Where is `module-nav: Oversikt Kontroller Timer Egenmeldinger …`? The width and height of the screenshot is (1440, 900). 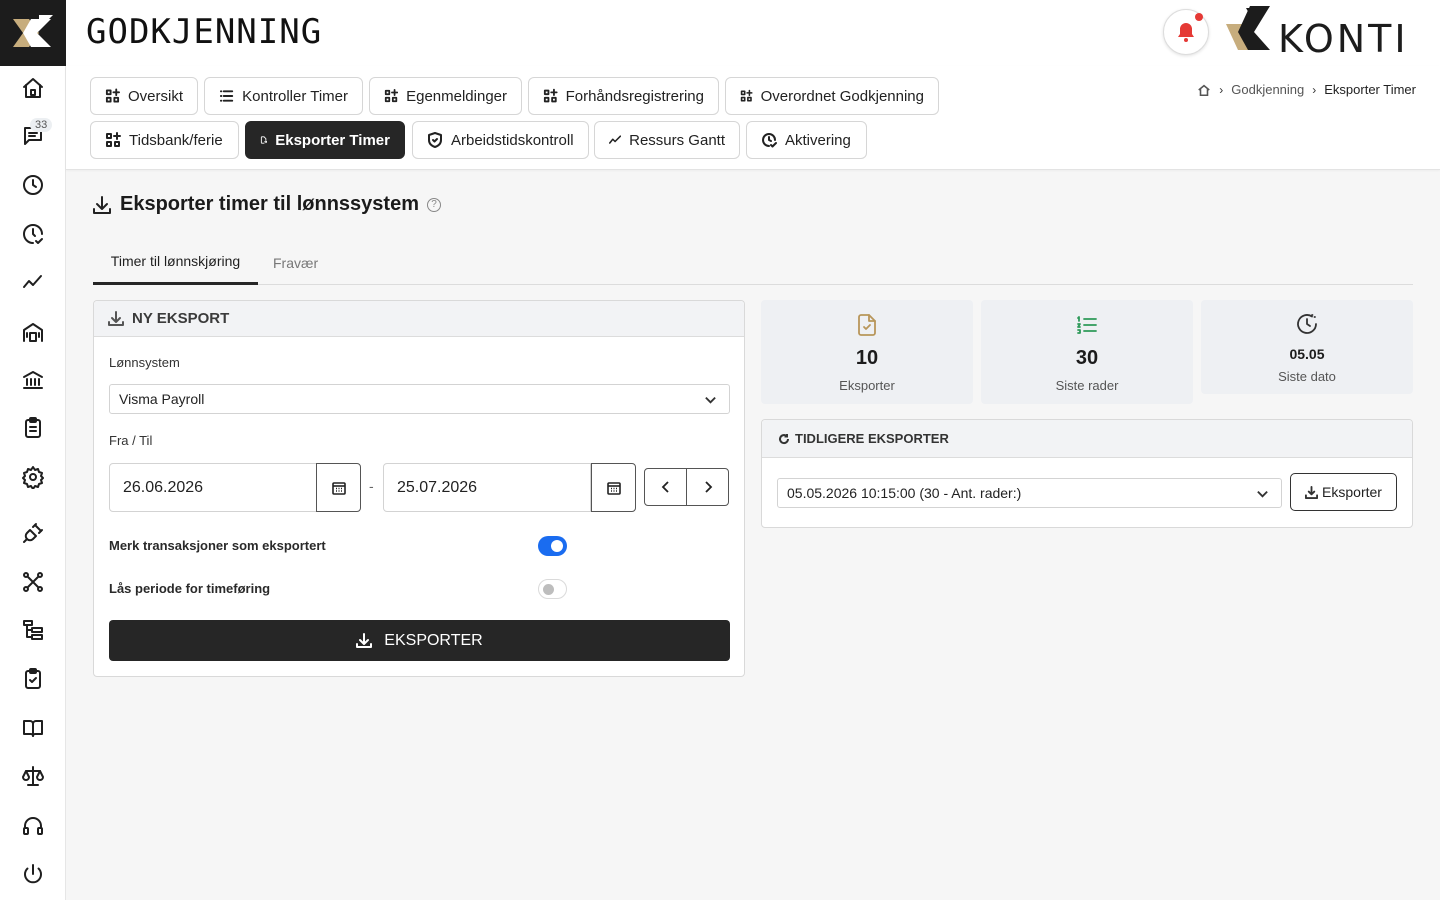
module-nav: Oversikt Kontroller Timer Egenmeldinger … is located at coordinates (753, 118).